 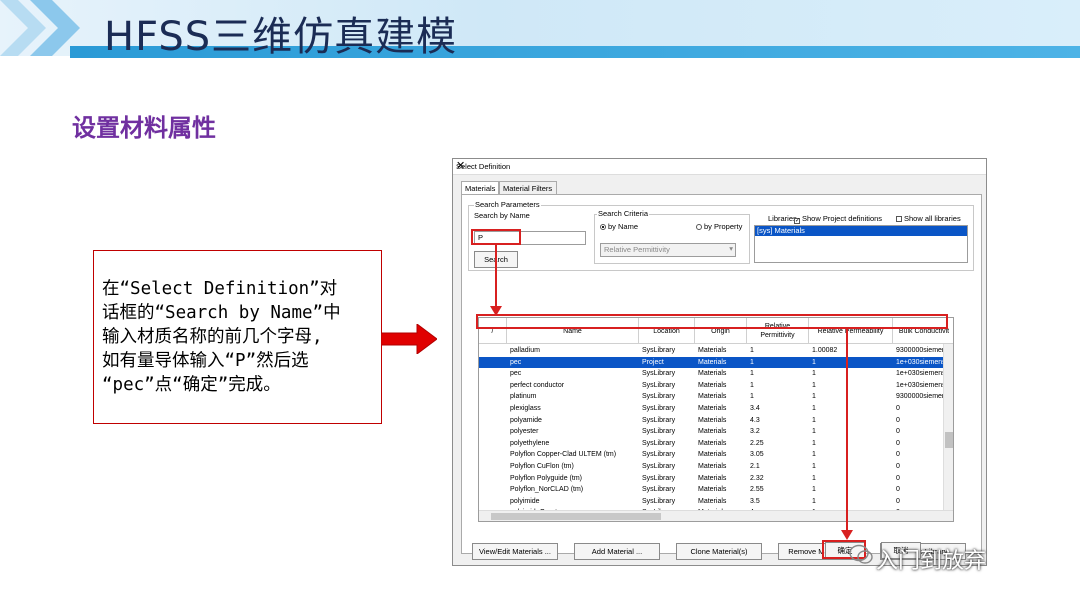 I want to click on table-cell-name: platinum, so click(x=523, y=397).